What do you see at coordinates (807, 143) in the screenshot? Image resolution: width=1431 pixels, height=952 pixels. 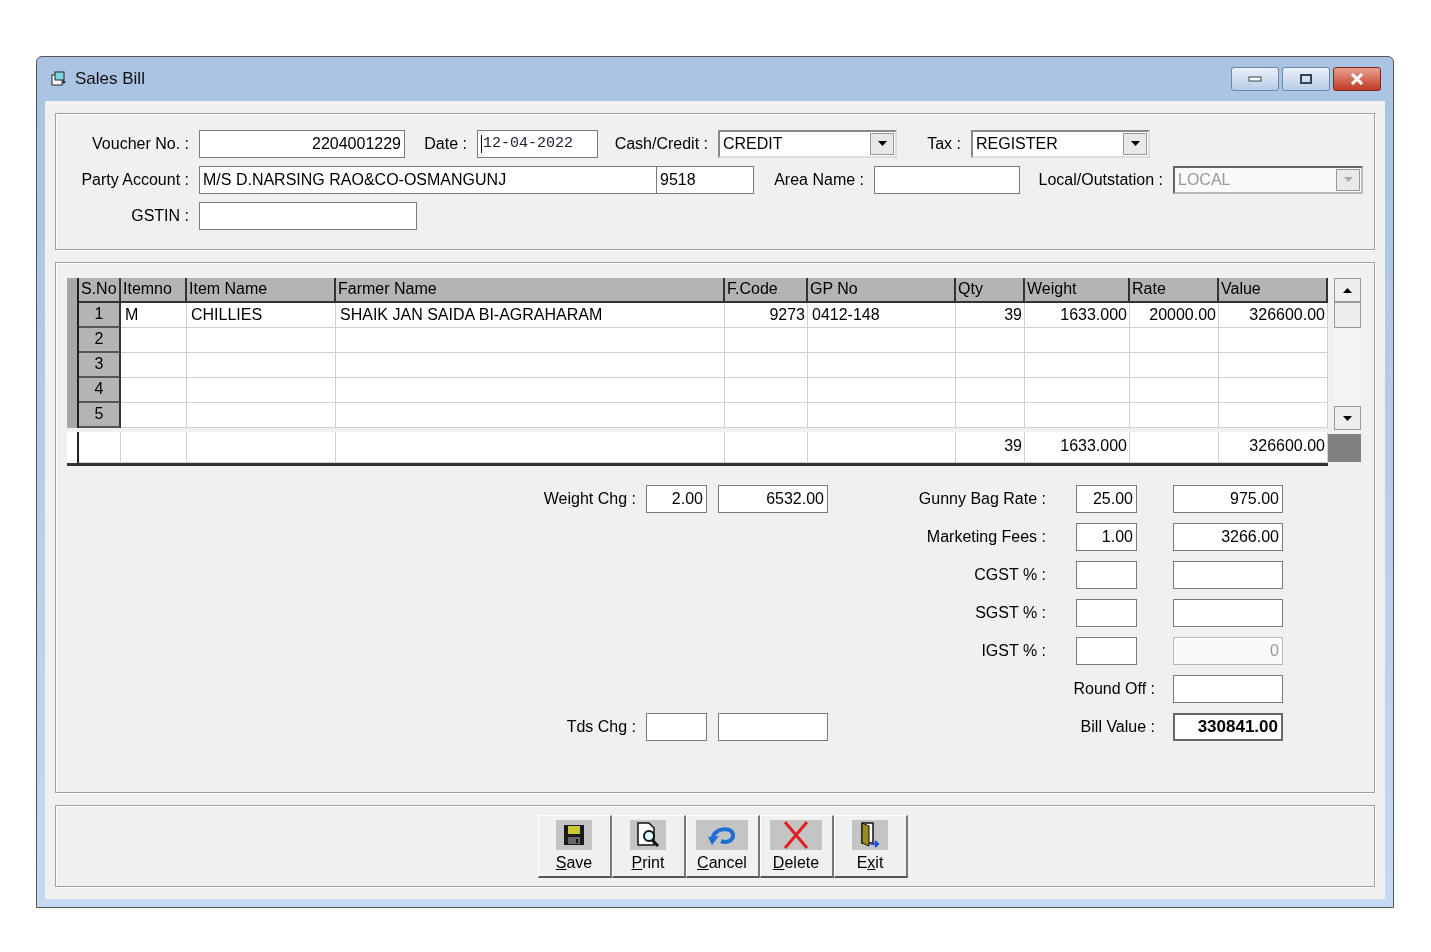 I see `cash-credit-dropdown: CREDIT` at bounding box center [807, 143].